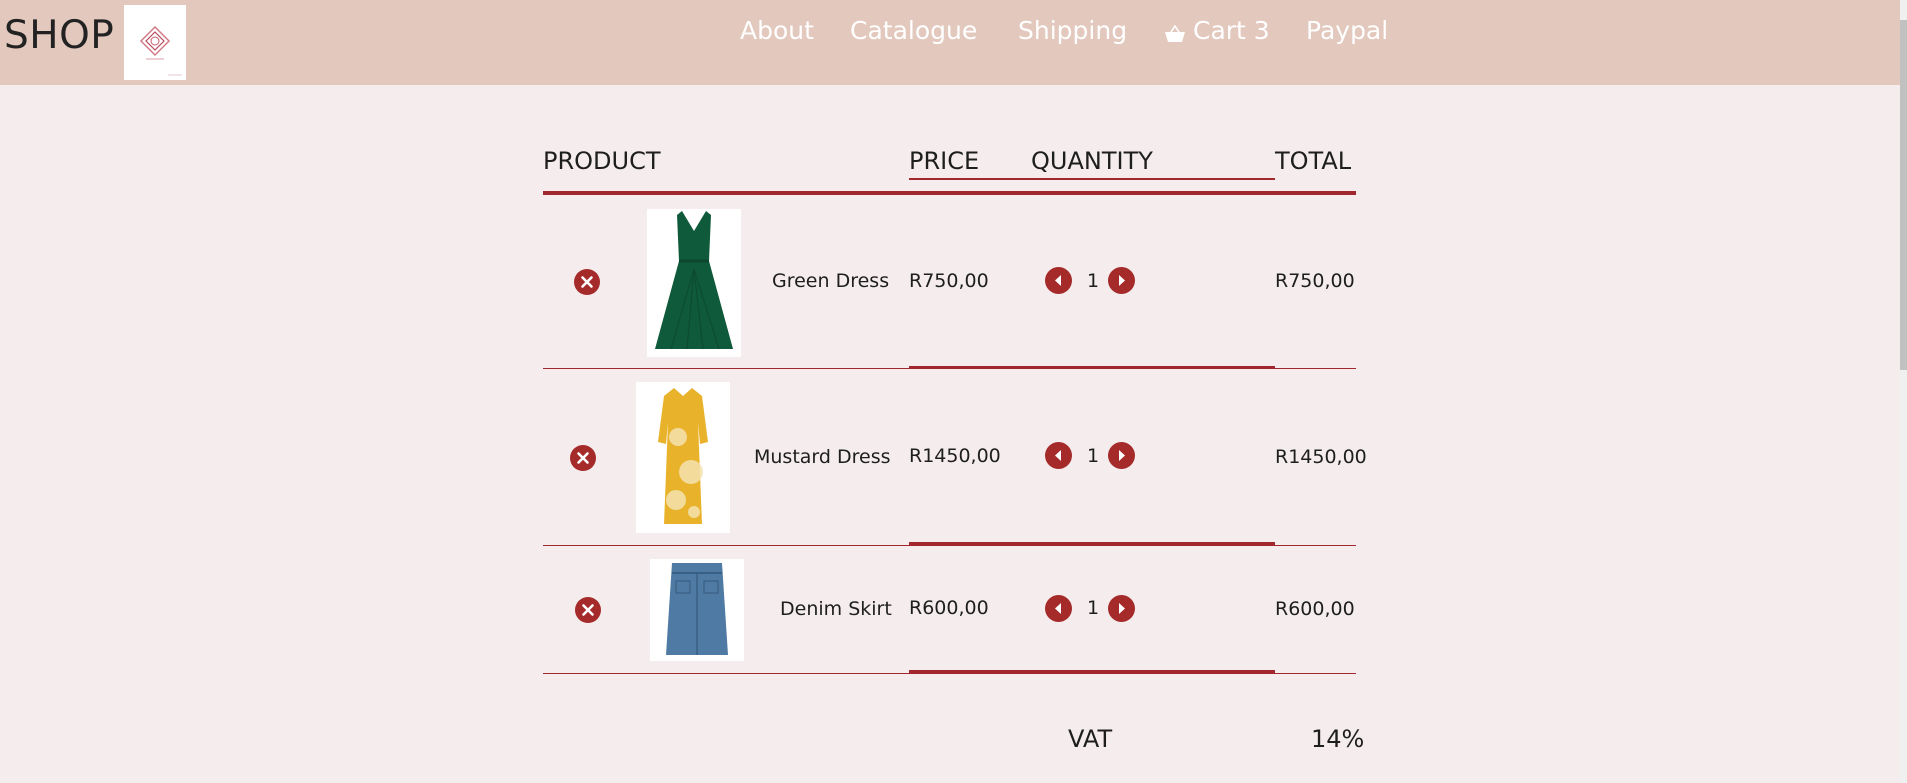 The image size is (1907, 783). What do you see at coordinates (1313, 161) in the screenshot?
I see `header-total: TOTAL` at bounding box center [1313, 161].